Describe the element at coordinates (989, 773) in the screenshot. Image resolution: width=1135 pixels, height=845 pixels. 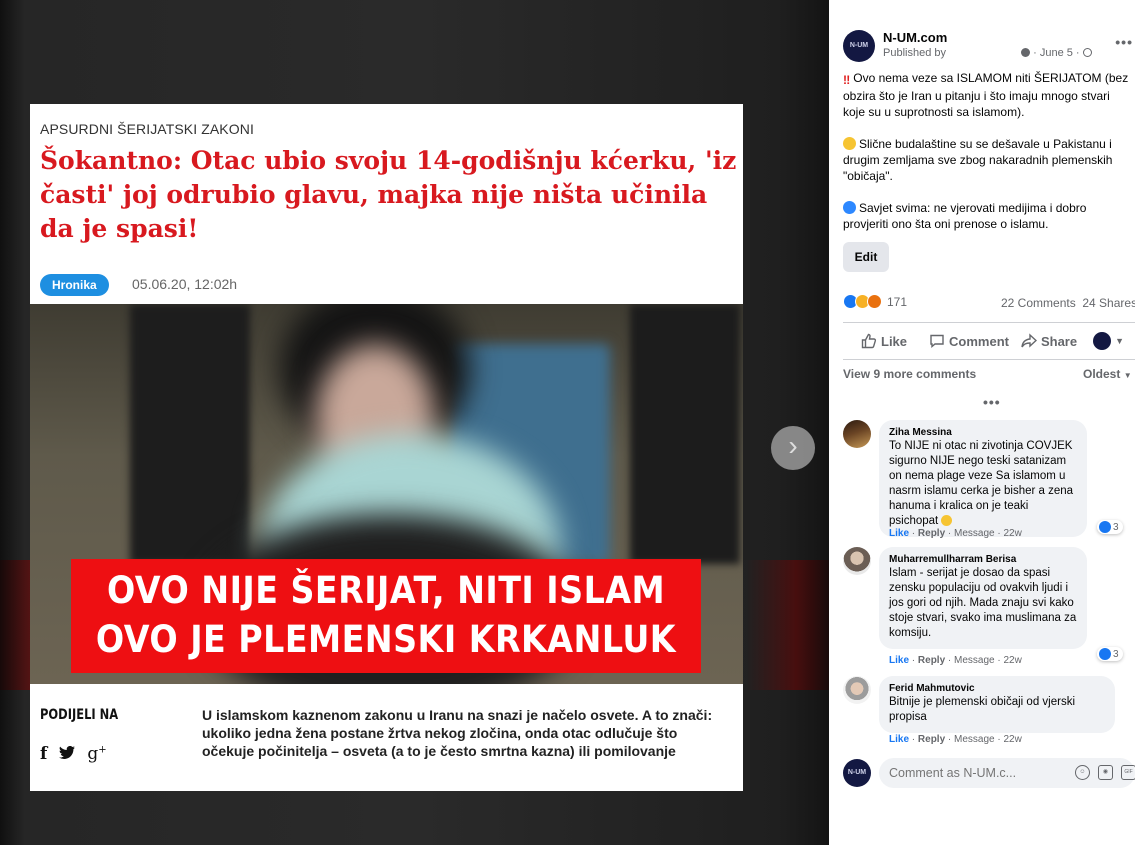
I see `comment-composer: N-UM ☺ ◉ GIF ☻` at that location.